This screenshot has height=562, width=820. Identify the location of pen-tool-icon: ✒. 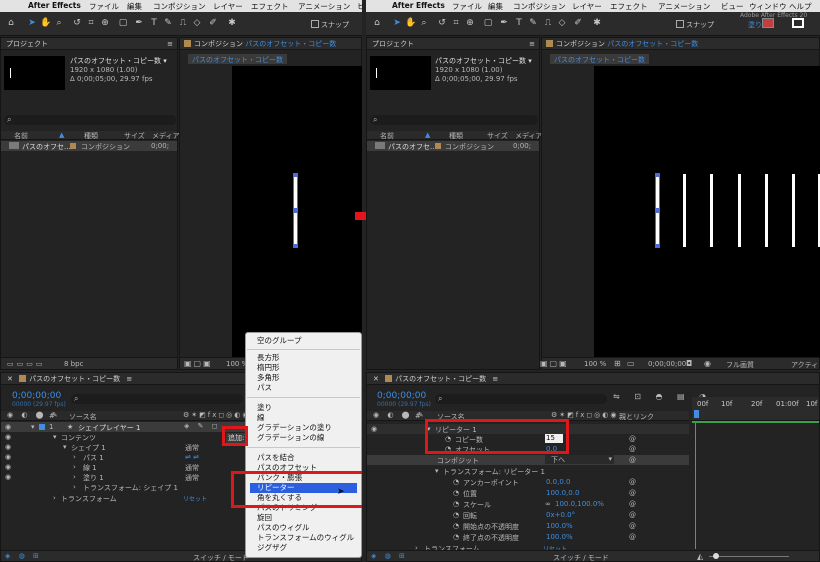
(504, 23).